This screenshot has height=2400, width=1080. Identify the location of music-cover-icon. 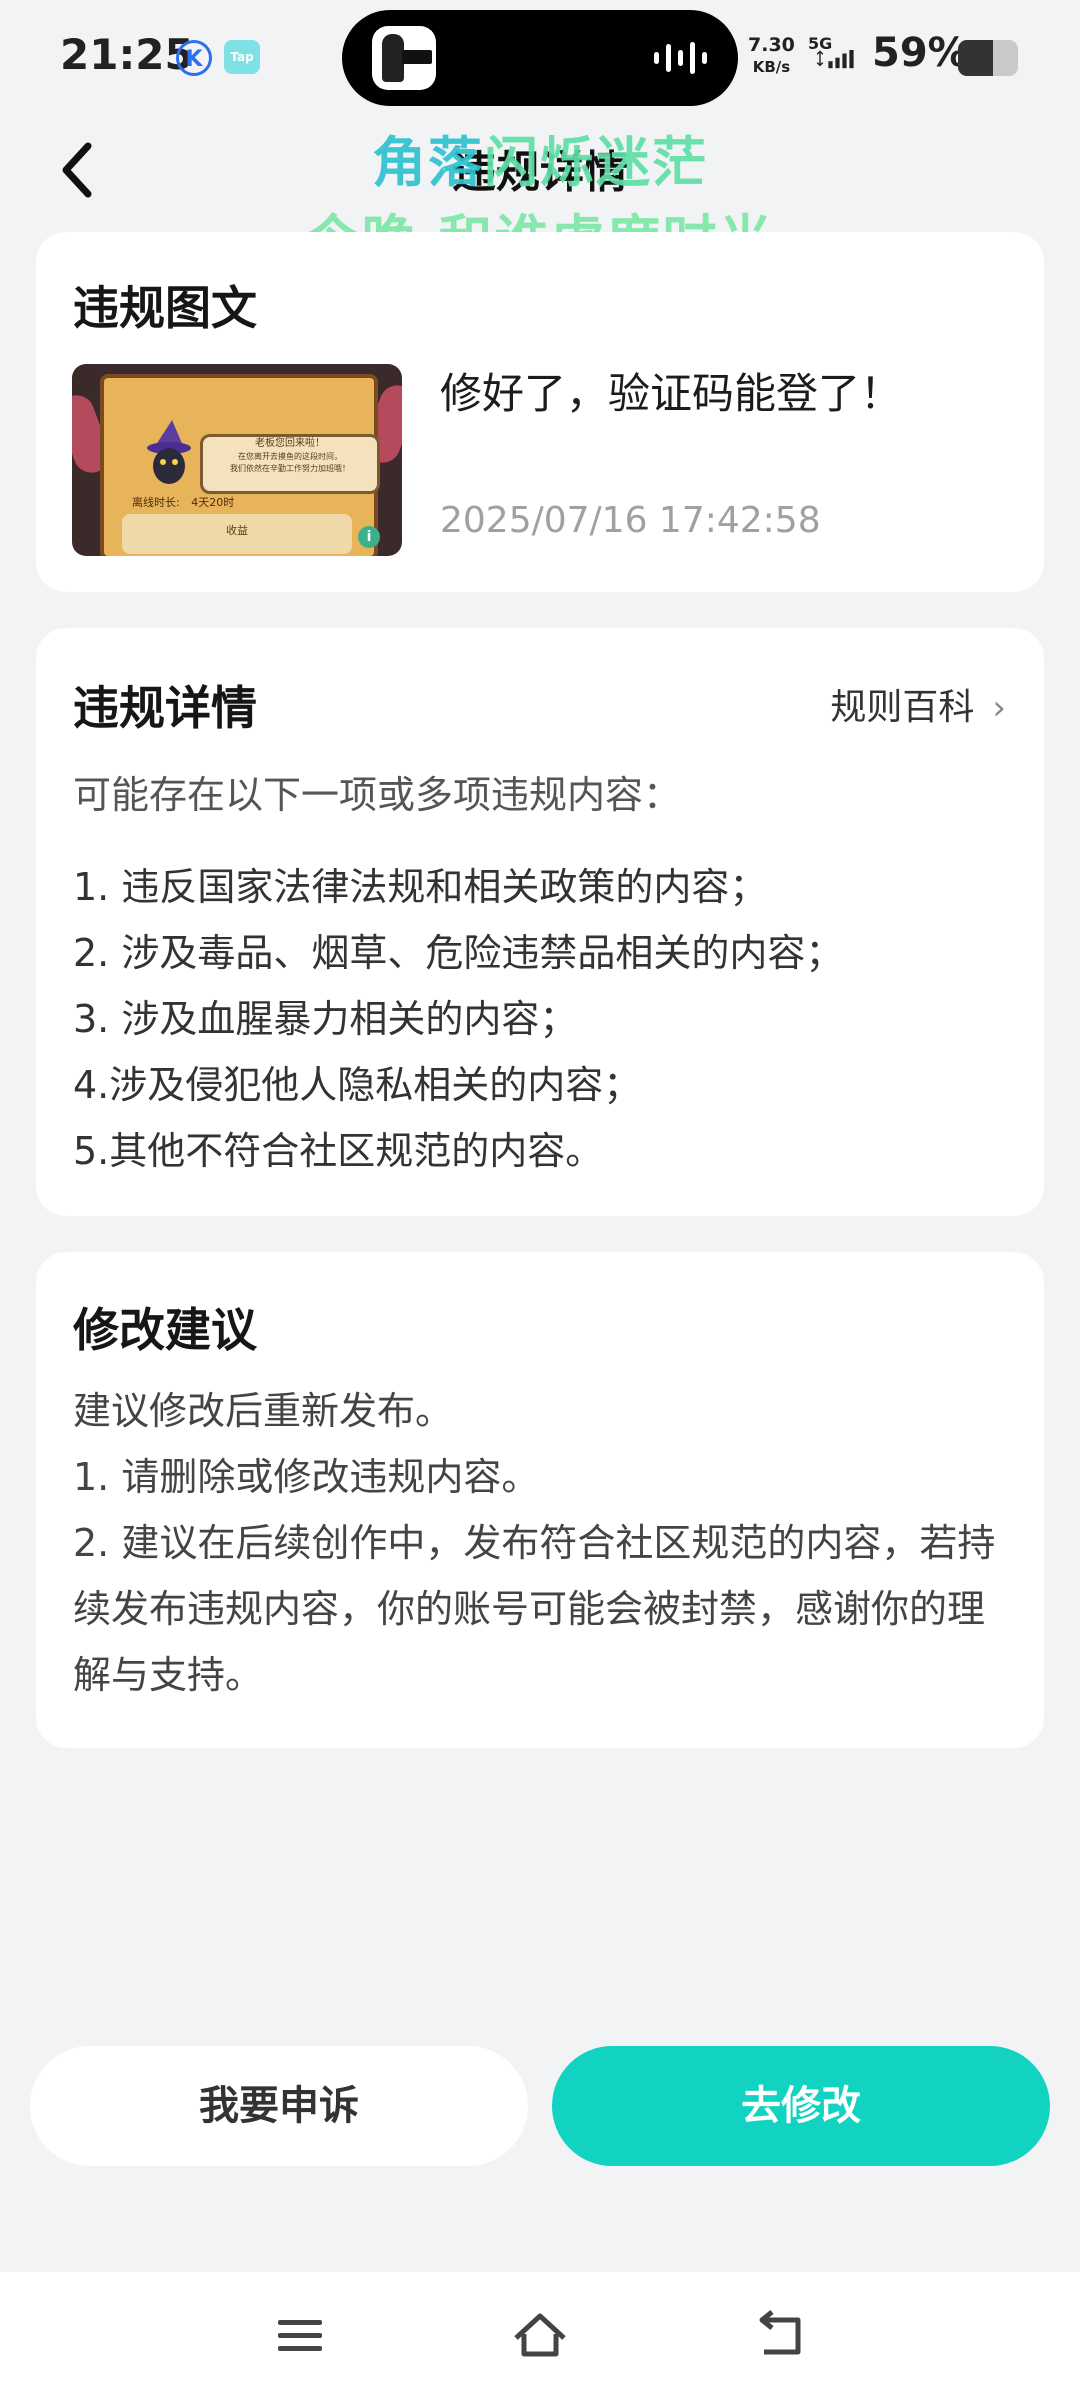
(404, 58).